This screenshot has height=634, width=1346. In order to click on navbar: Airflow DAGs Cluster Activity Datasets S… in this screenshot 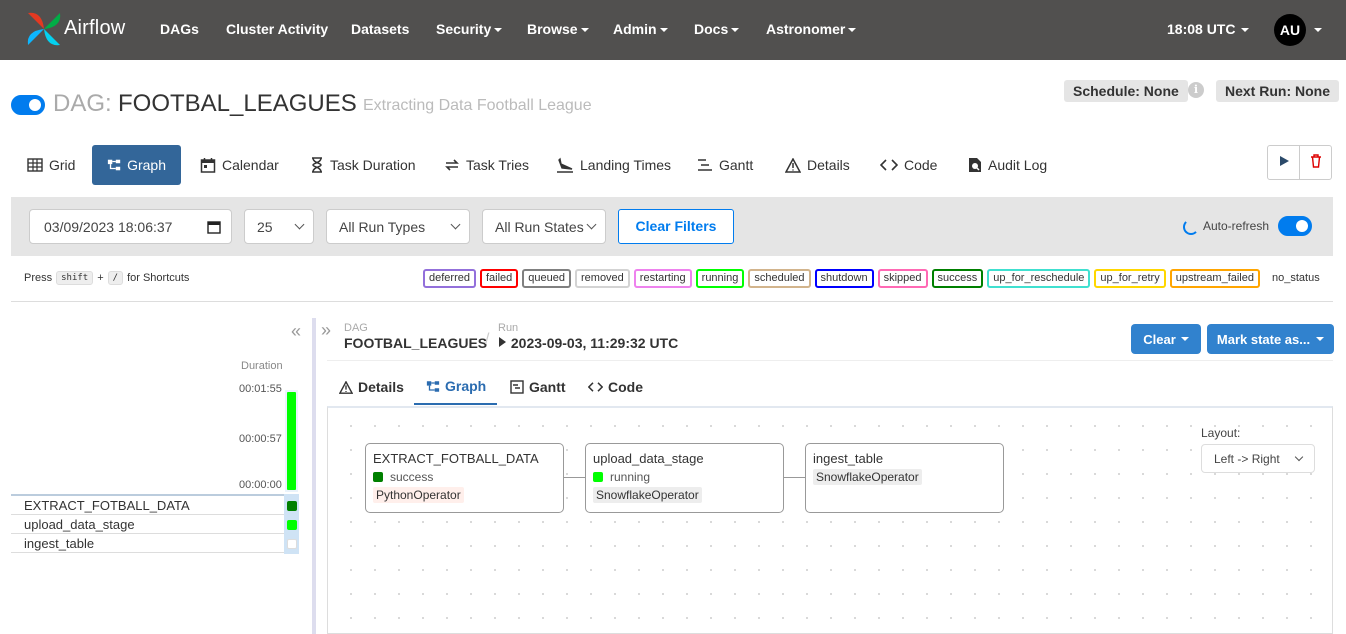, I will do `click(673, 30)`.